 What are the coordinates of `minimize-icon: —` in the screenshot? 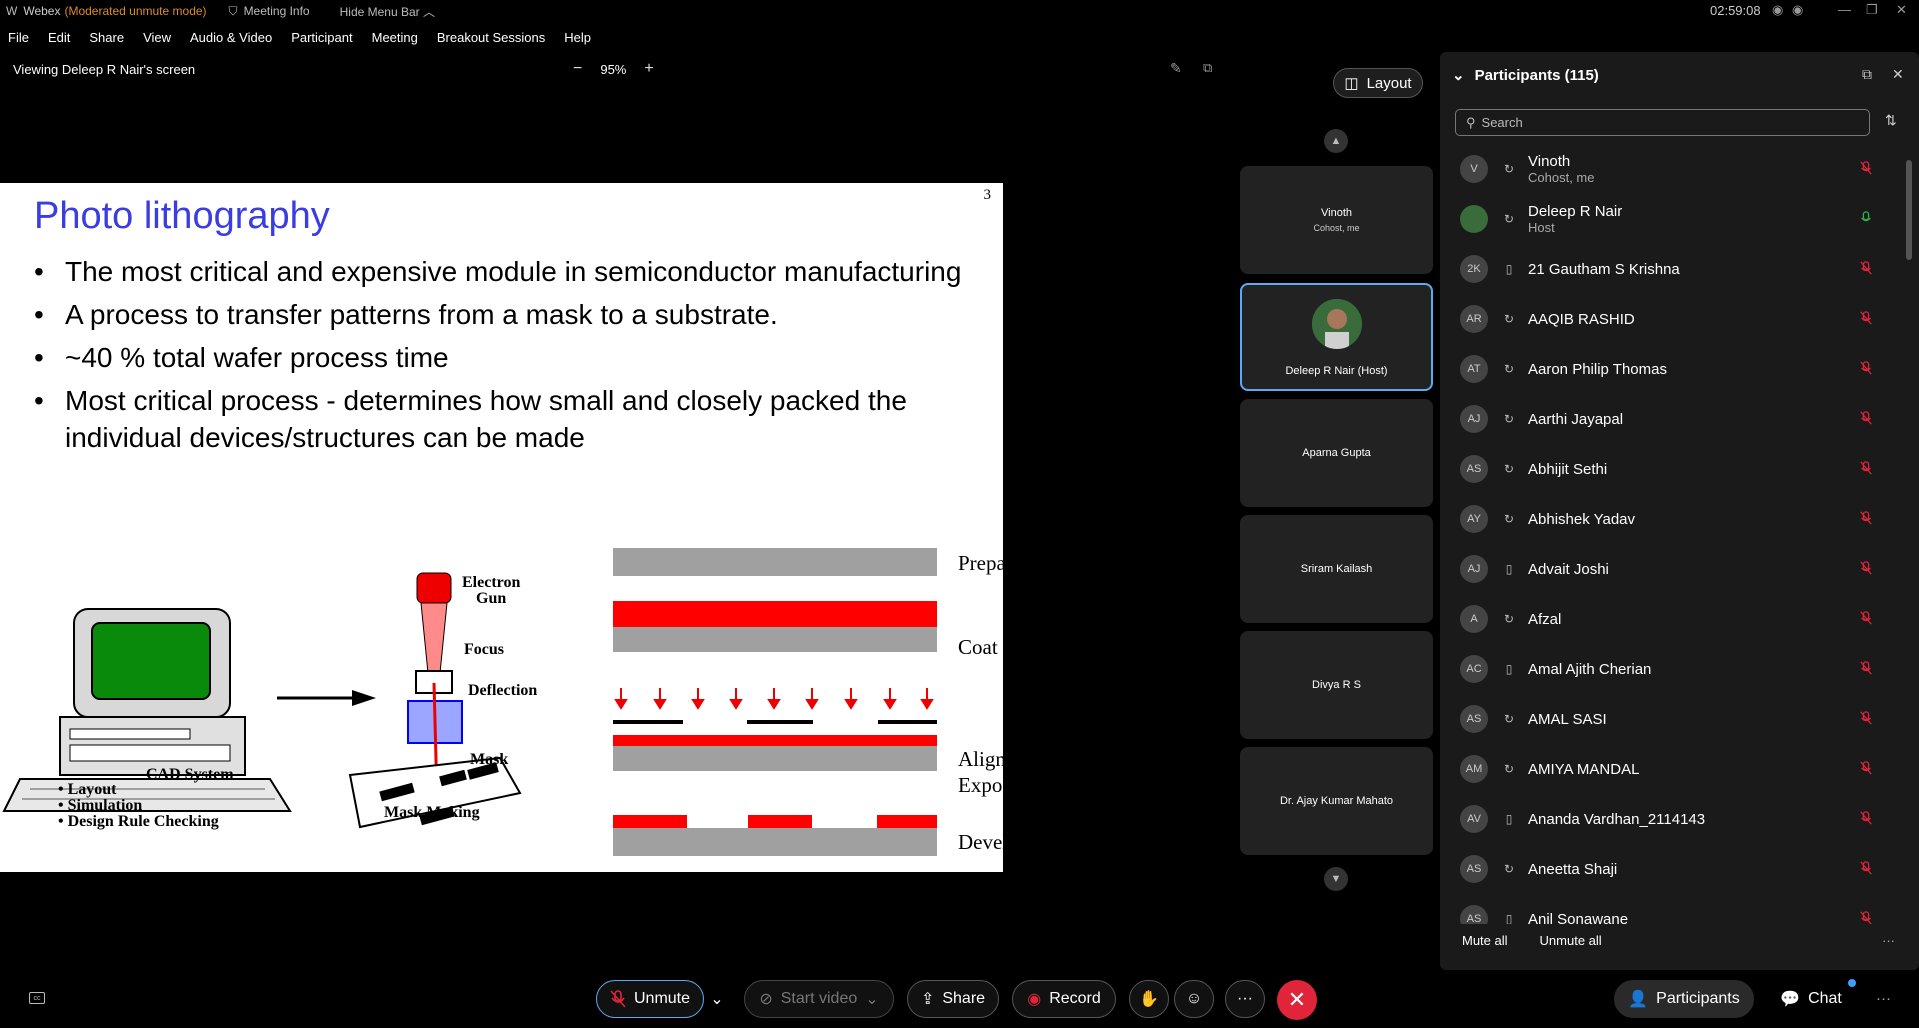 It's located at (1844, 9).